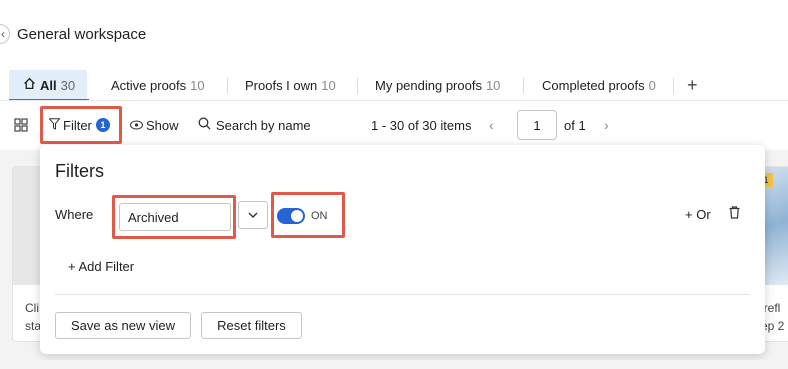  What do you see at coordinates (253, 215) in the screenshot?
I see `chevron-down-icon` at bounding box center [253, 215].